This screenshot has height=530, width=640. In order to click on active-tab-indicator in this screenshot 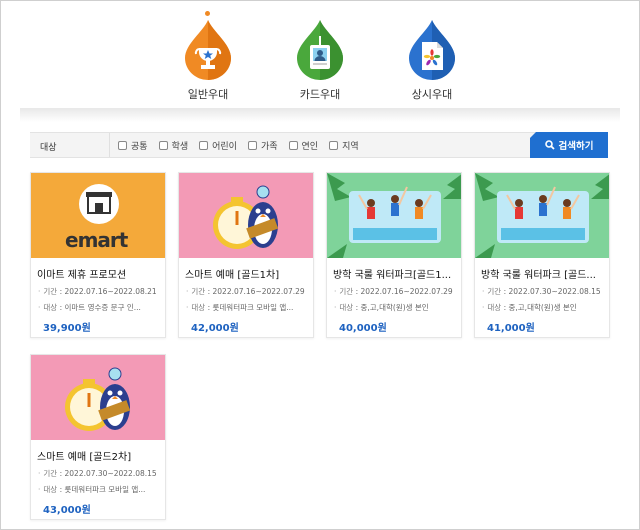, I will do `click(207, 13)`.